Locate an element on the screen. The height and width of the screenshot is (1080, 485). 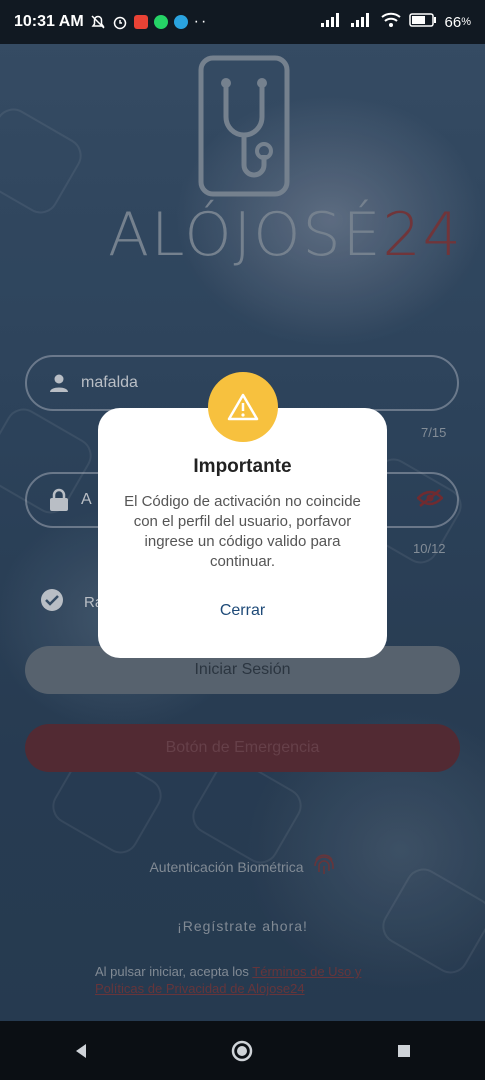
recents-button is located at coordinates (404, 1051).